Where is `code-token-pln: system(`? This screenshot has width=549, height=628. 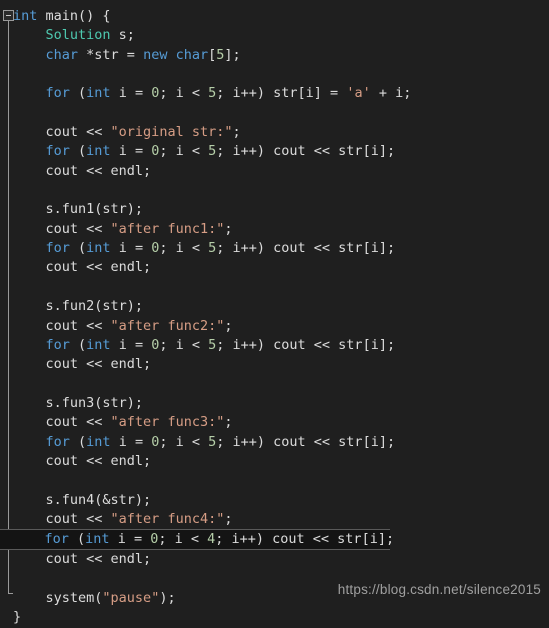
code-token-pln: system( is located at coordinates (74, 597).